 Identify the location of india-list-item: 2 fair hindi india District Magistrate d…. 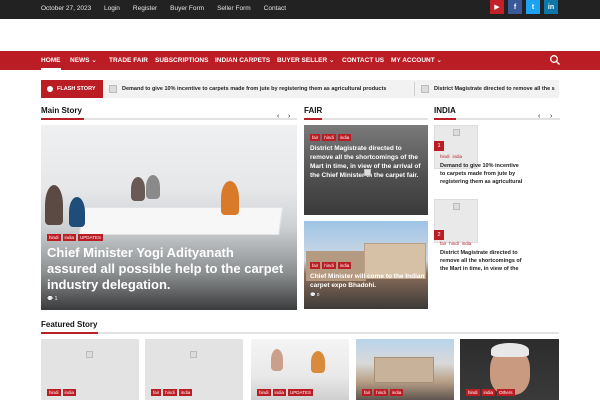
(497, 244).